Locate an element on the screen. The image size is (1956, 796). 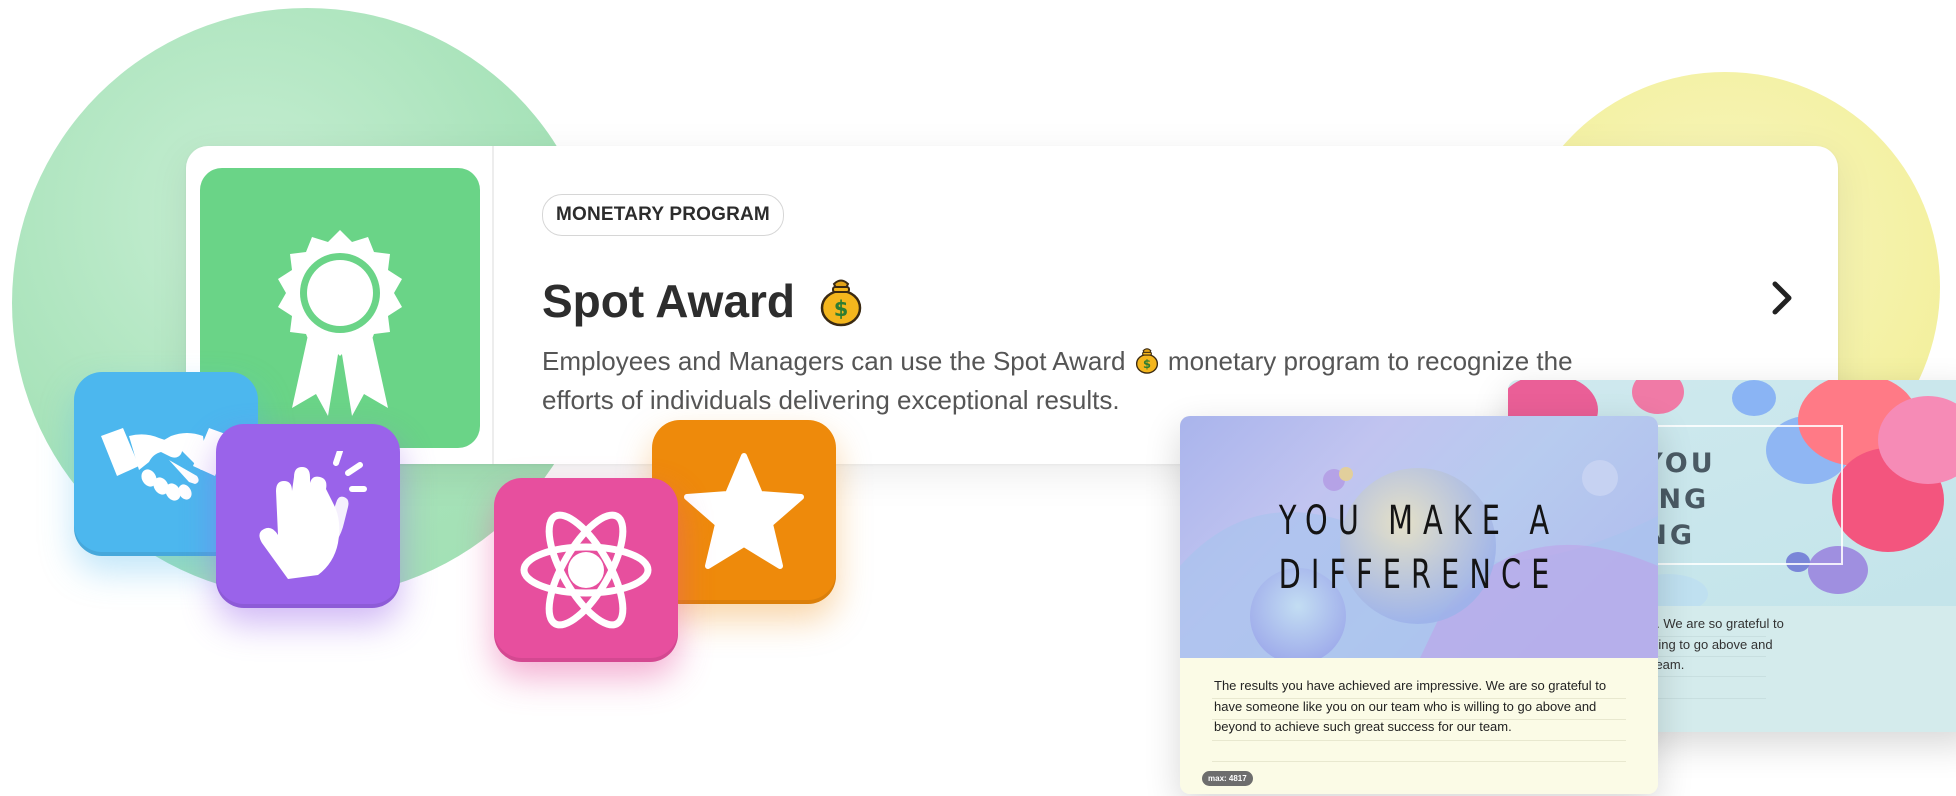
star-icon is located at coordinates (744, 511).